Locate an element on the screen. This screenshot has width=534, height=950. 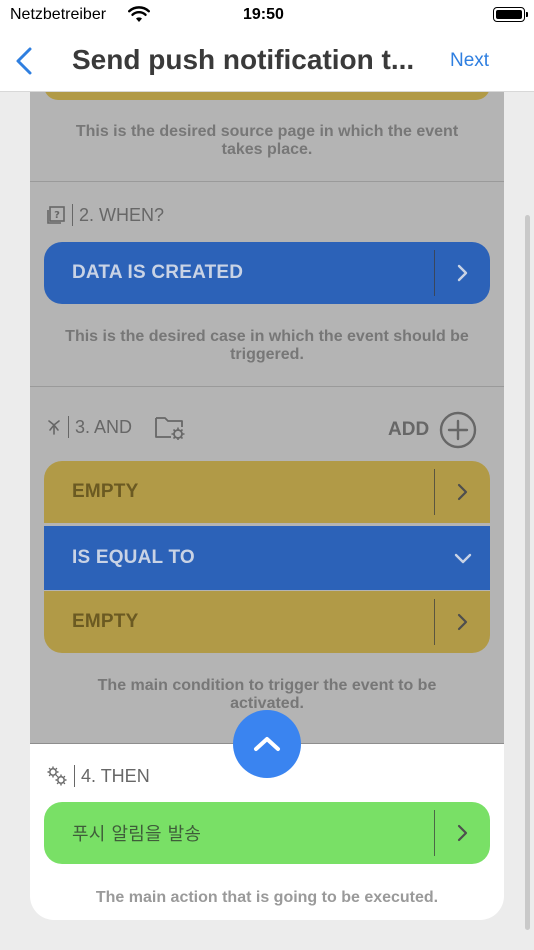
carrier-name: Netzbetreiber is located at coordinates (58, 14).